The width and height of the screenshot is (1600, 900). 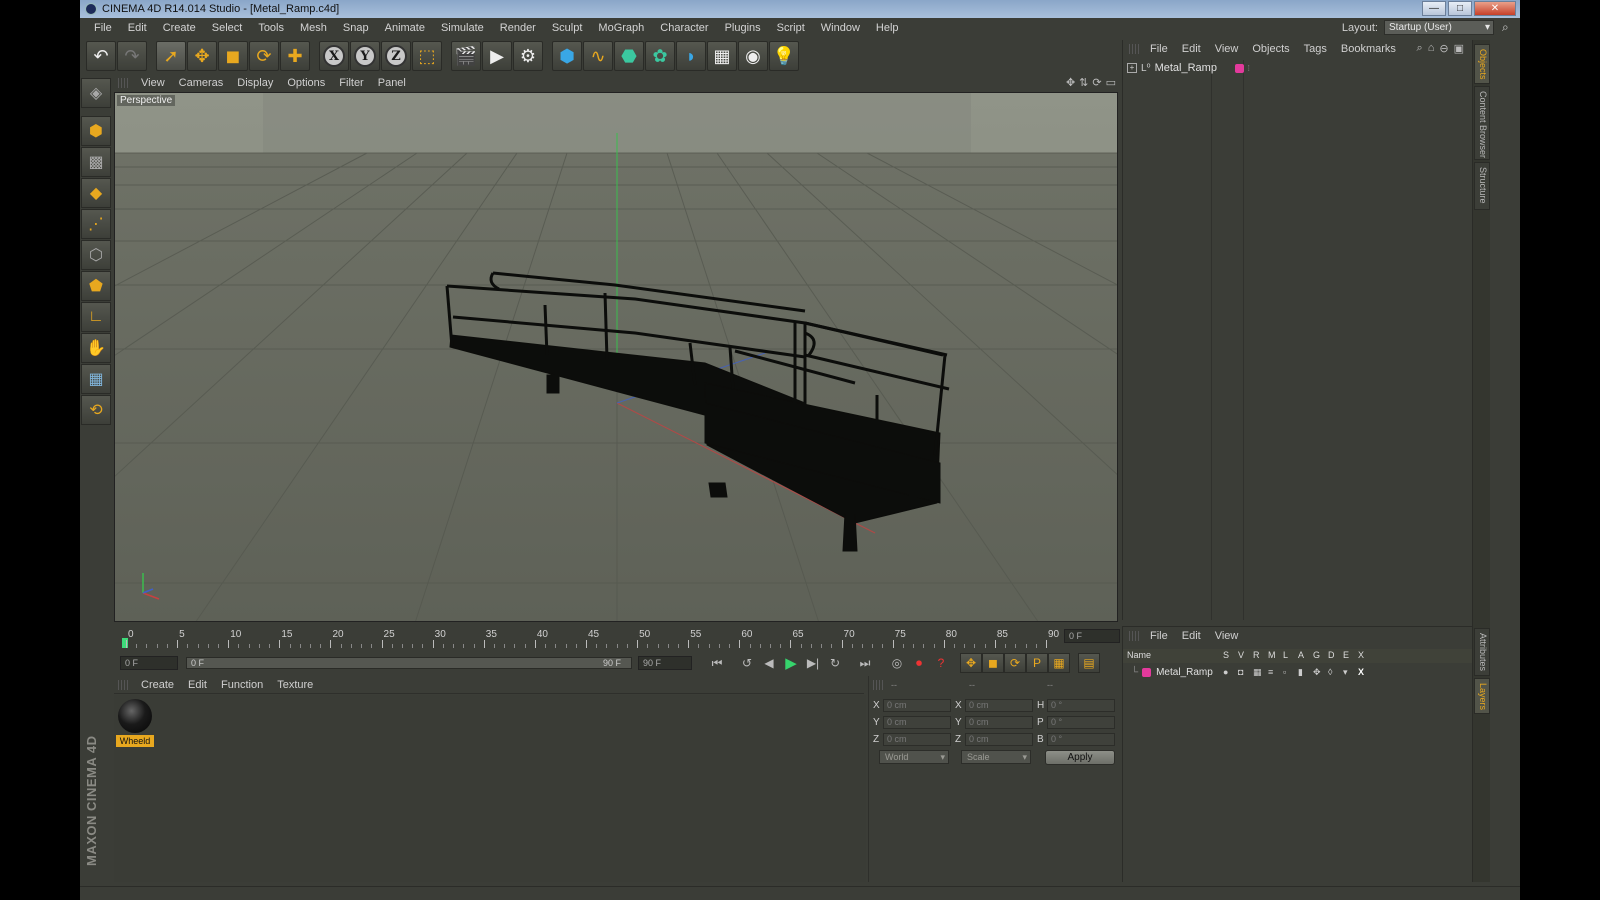 What do you see at coordinates (567, 56) in the screenshot?
I see `cube-primitive-icon: ⬢` at bounding box center [567, 56].